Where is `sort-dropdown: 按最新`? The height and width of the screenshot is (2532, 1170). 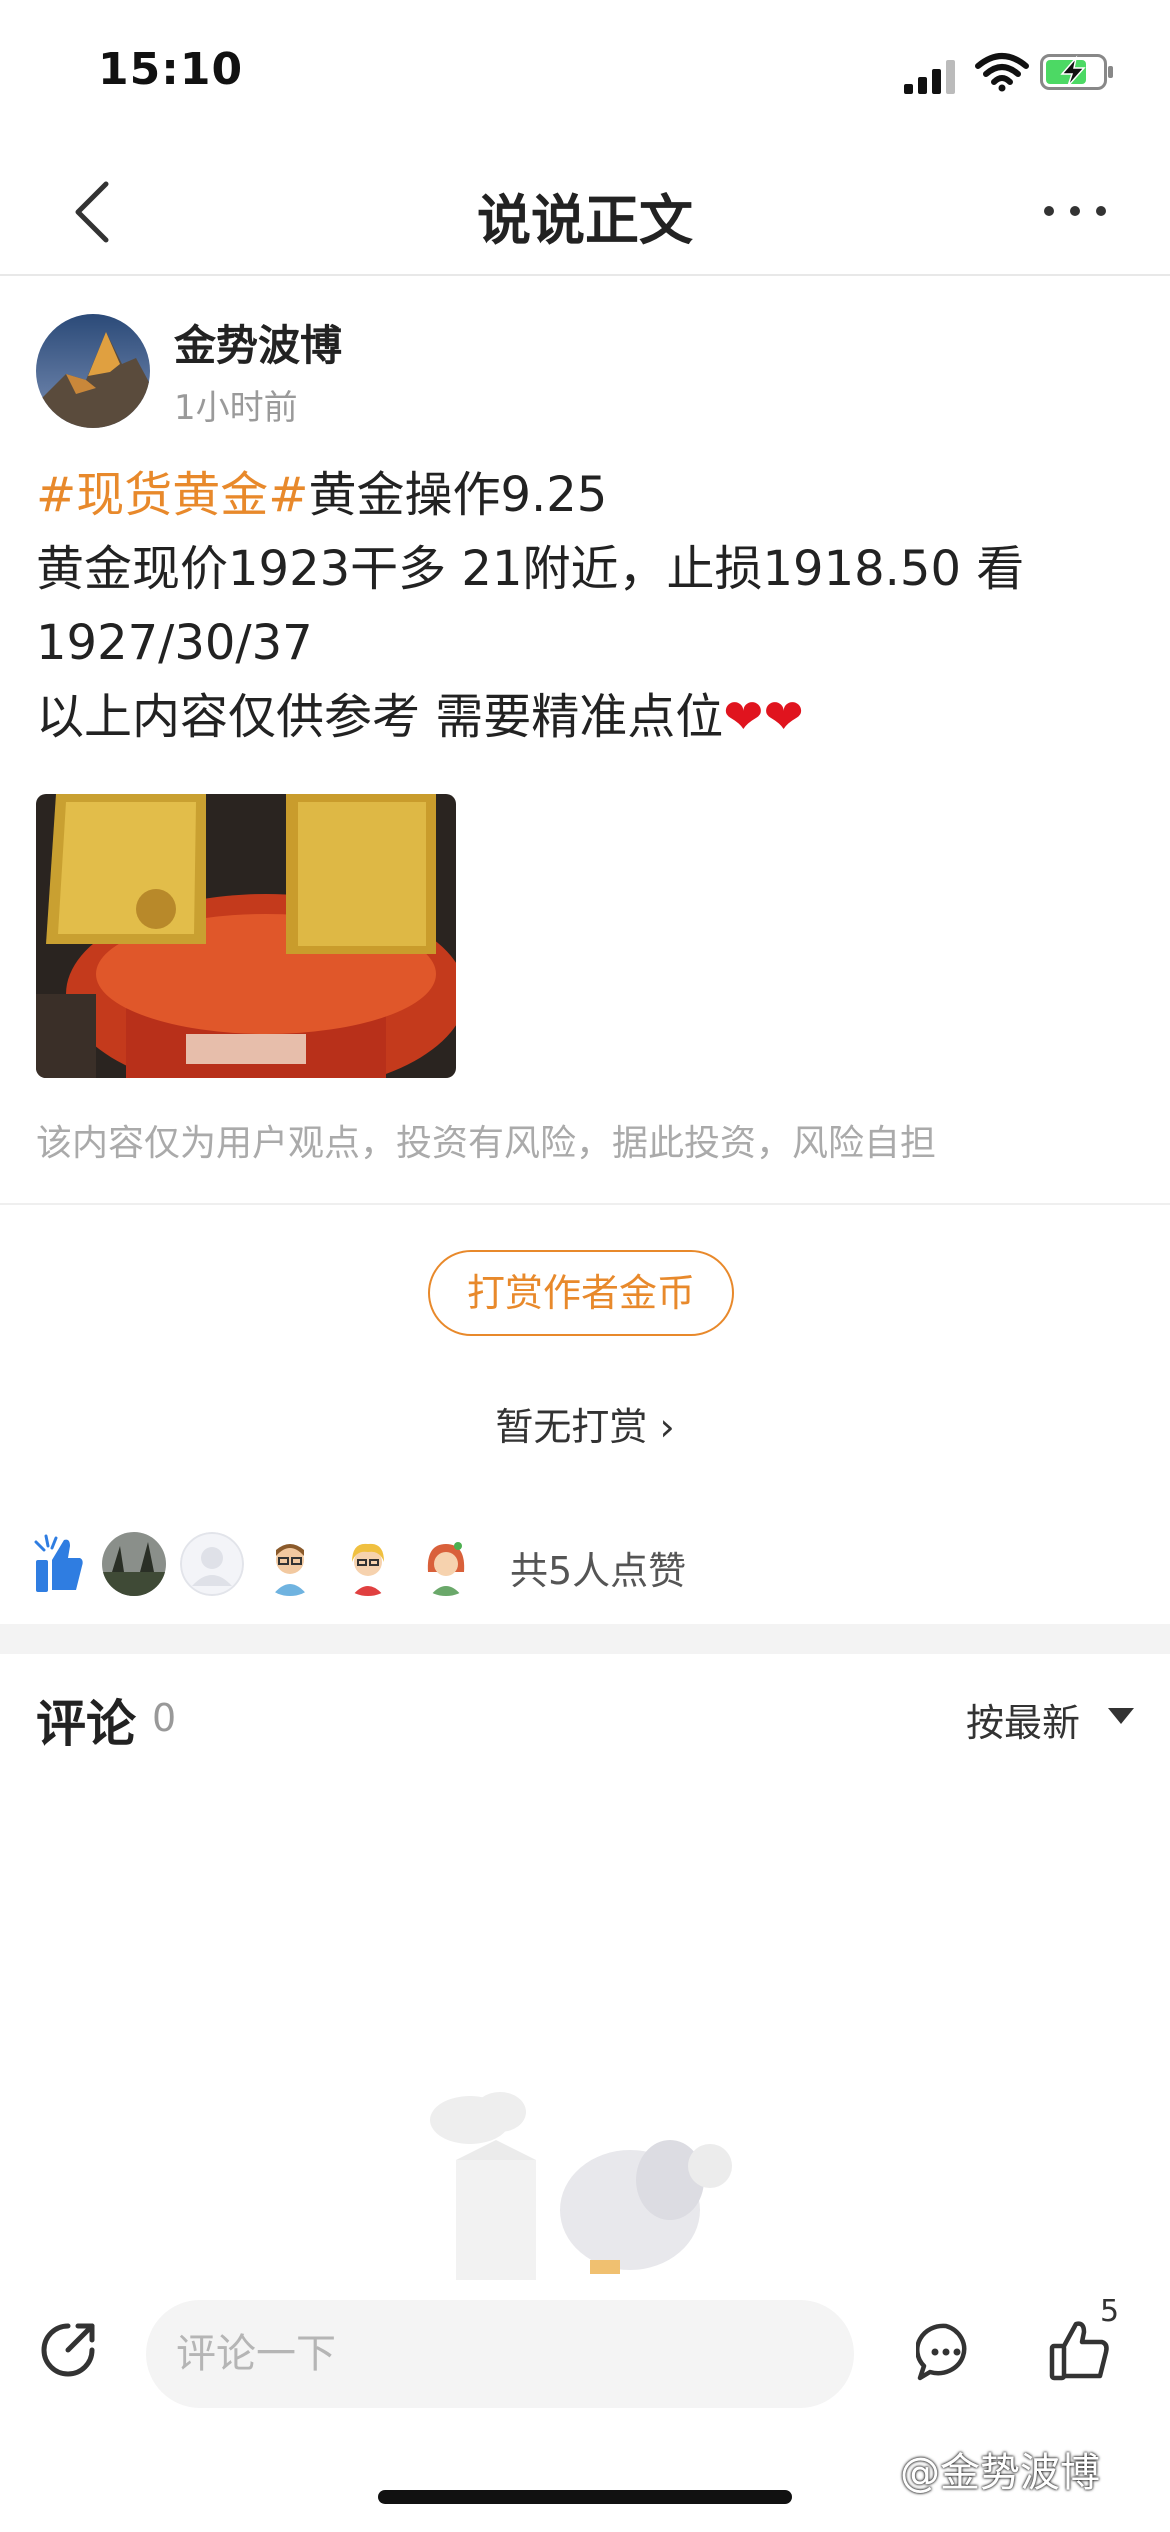
sort-dropdown: 按最新 is located at coordinates (1023, 1719).